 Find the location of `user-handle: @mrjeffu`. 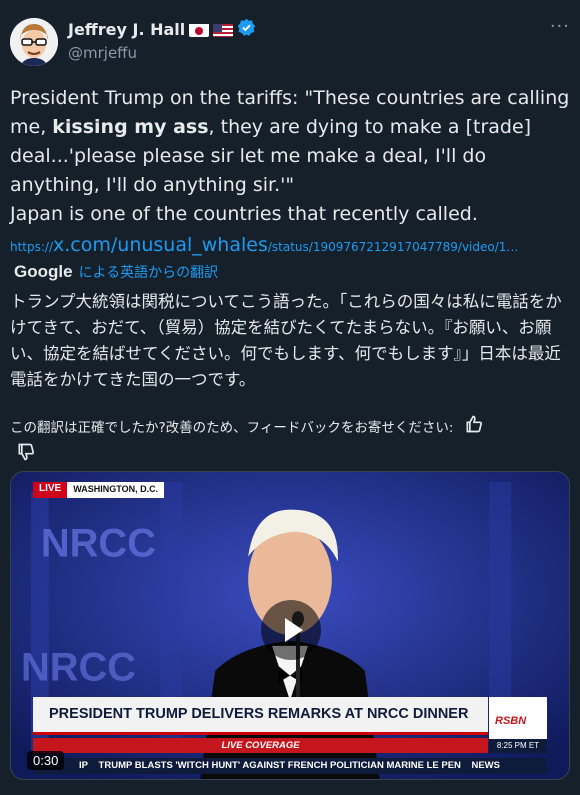

user-handle: @mrjeffu is located at coordinates (102, 53).